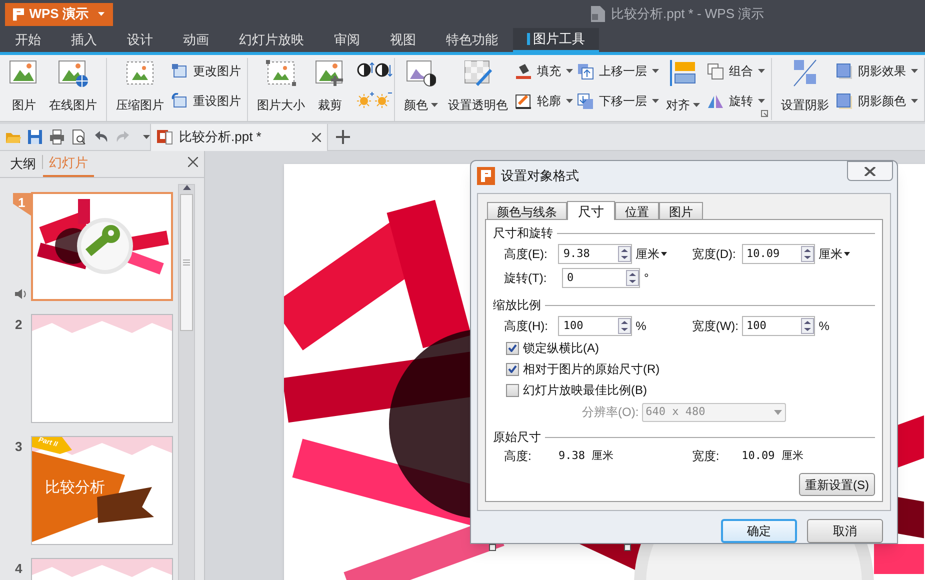  I want to click on document-icon, so click(598, 14).